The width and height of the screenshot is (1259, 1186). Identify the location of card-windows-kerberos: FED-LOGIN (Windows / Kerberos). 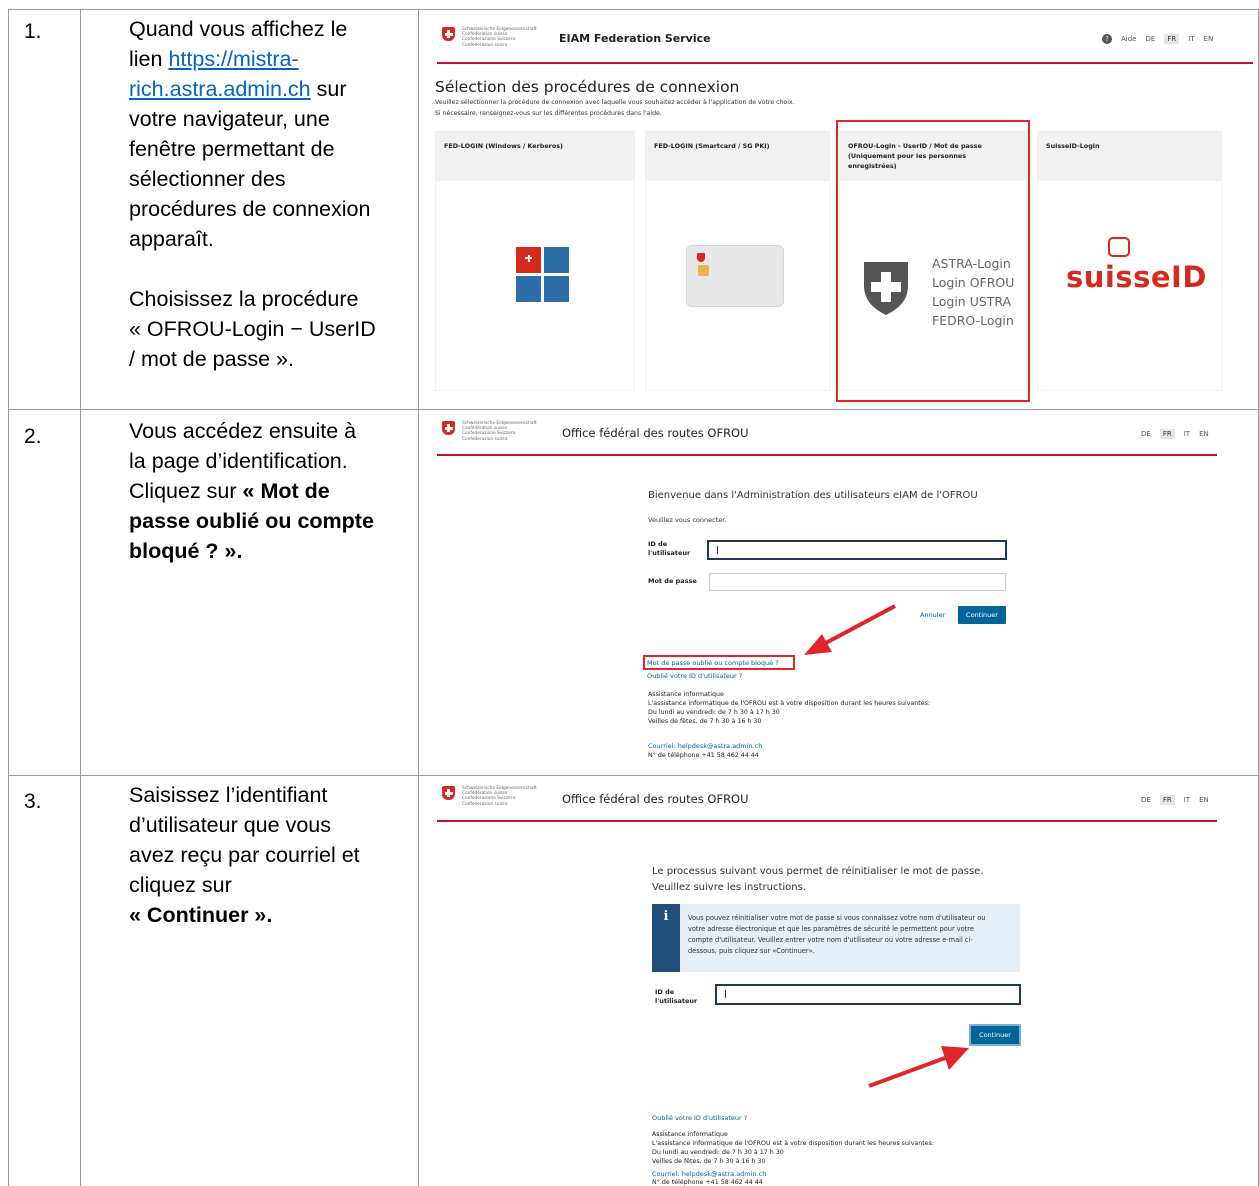
(535, 261).